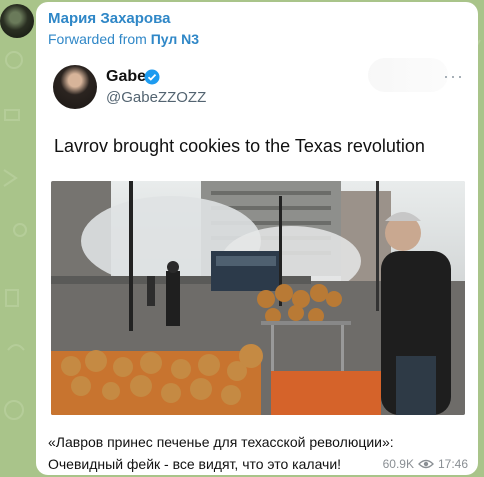 The image size is (484, 477). What do you see at coordinates (408, 75) in the screenshot?
I see `faint-overlay` at bounding box center [408, 75].